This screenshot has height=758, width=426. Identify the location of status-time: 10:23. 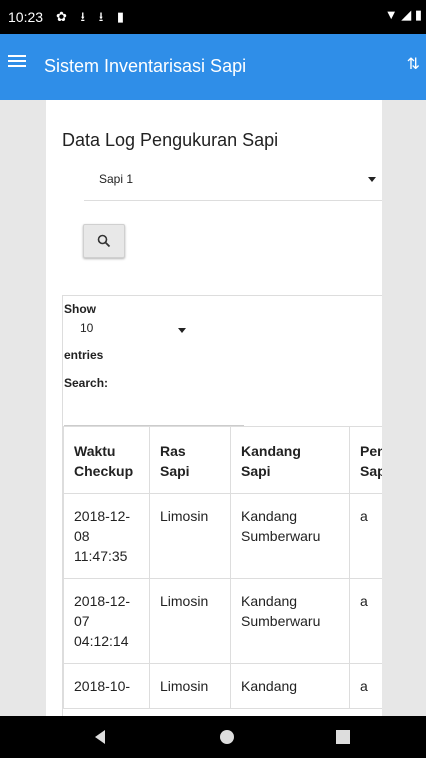
(26, 17).